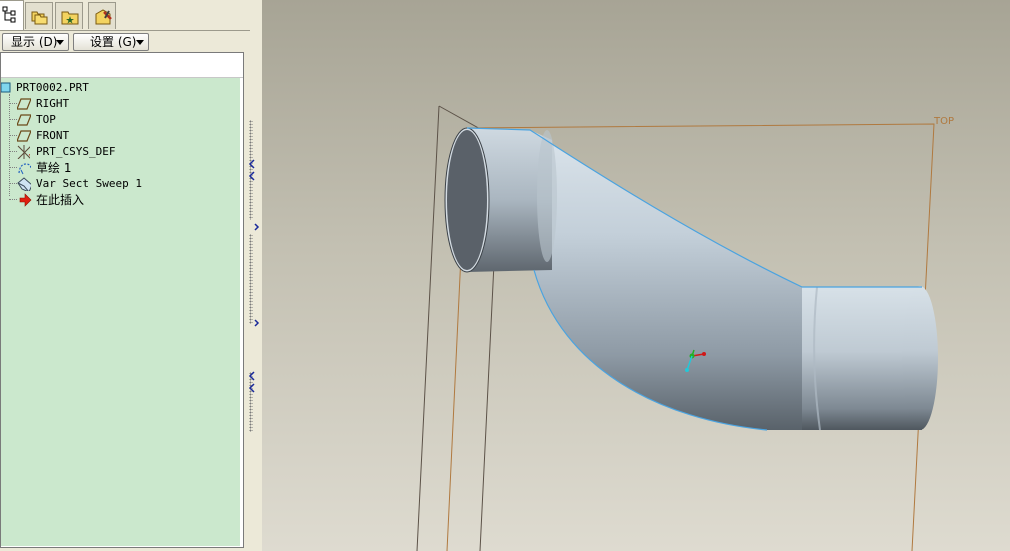  Describe the element at coordinates (52, 87) in the screenshot. I see `tree-item-label: PRT0002.PRT` at that location.